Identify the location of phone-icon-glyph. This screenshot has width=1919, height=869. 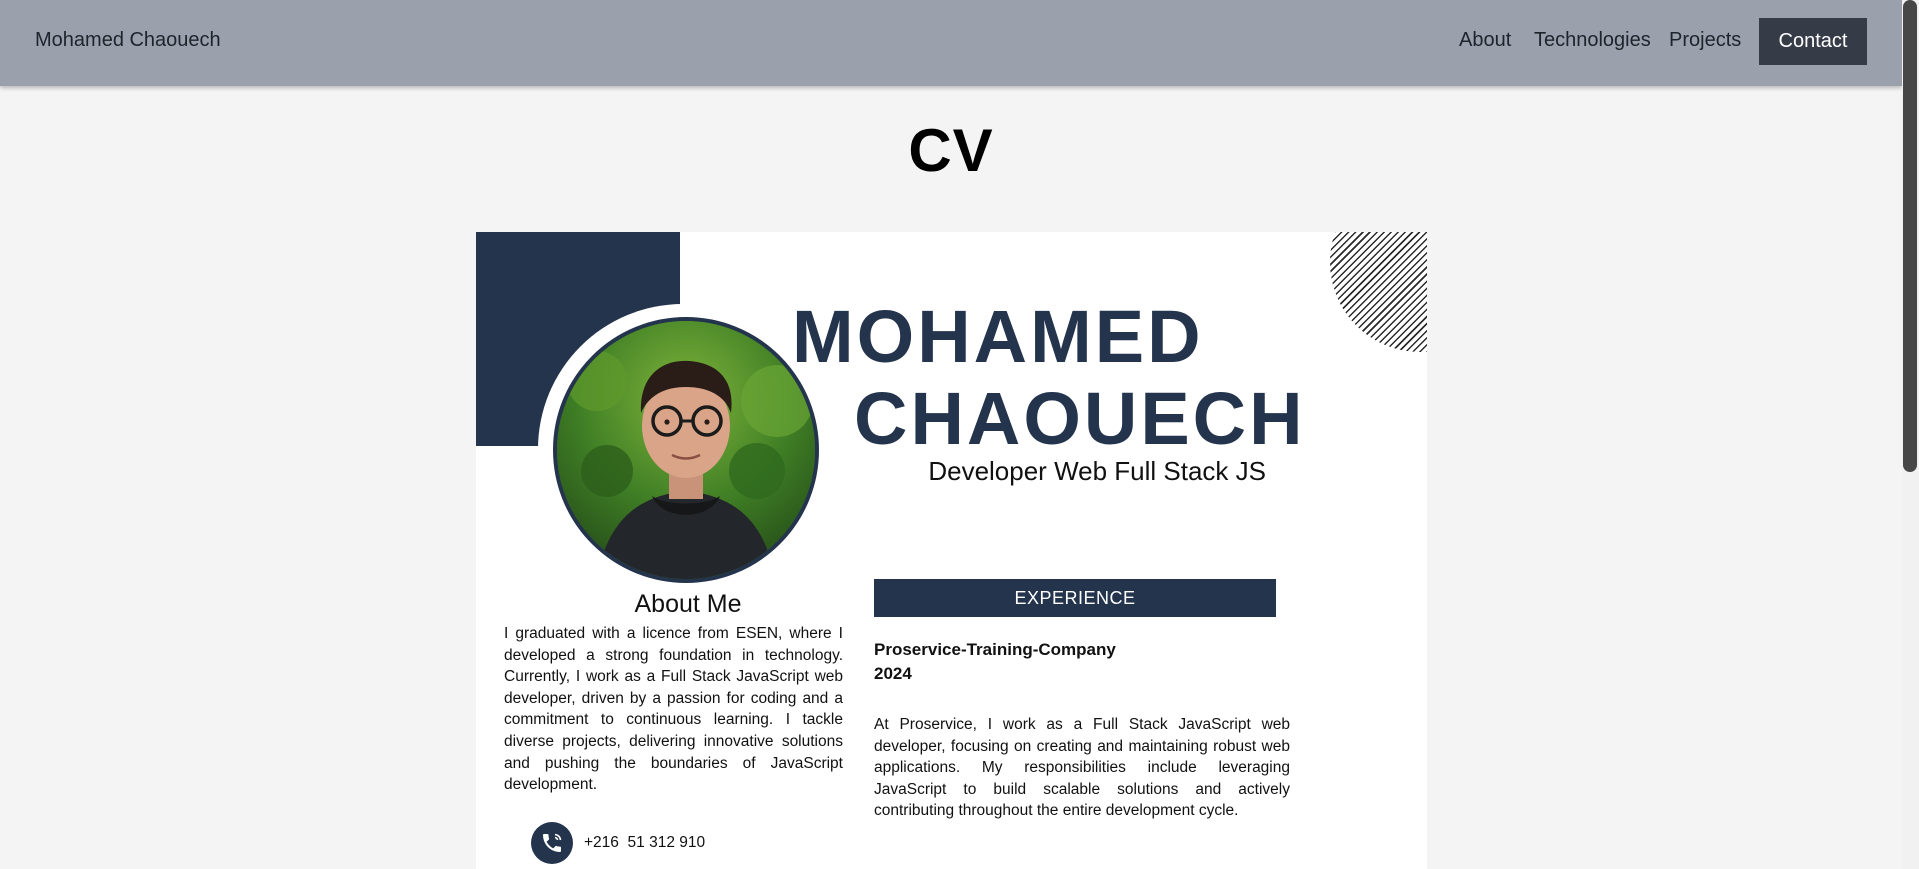
(552, 842).